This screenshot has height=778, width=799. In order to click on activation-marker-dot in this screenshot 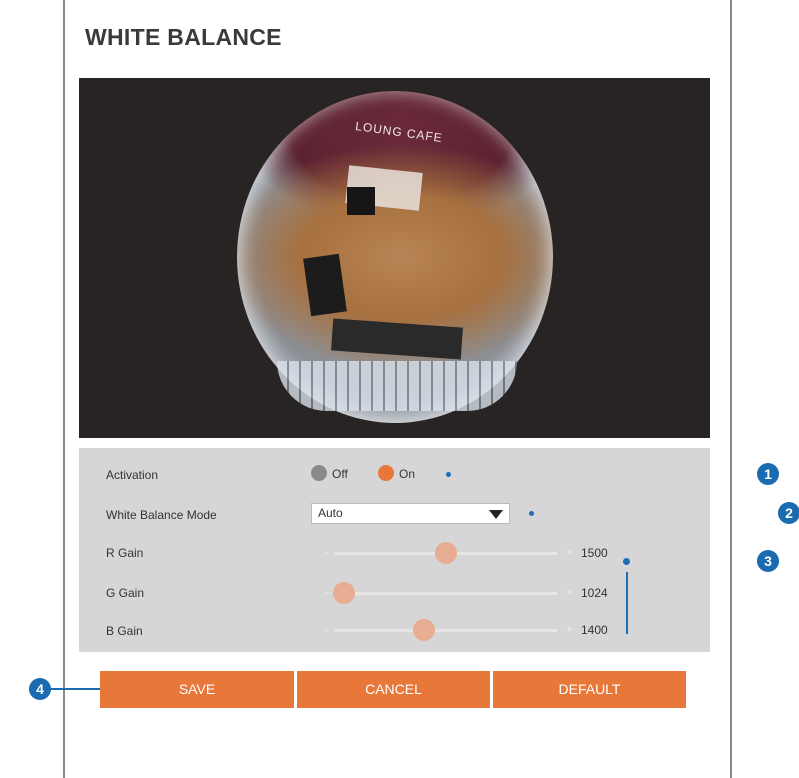, I will do `click(448, 474)`.